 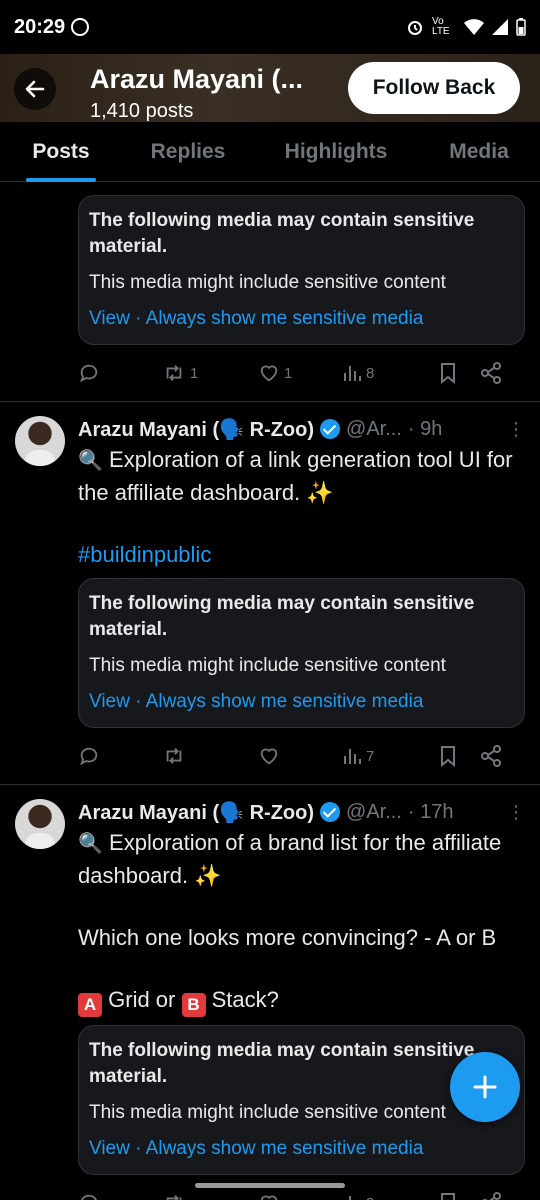 I want to click on plus-icon, so click(x=485, y=1087).